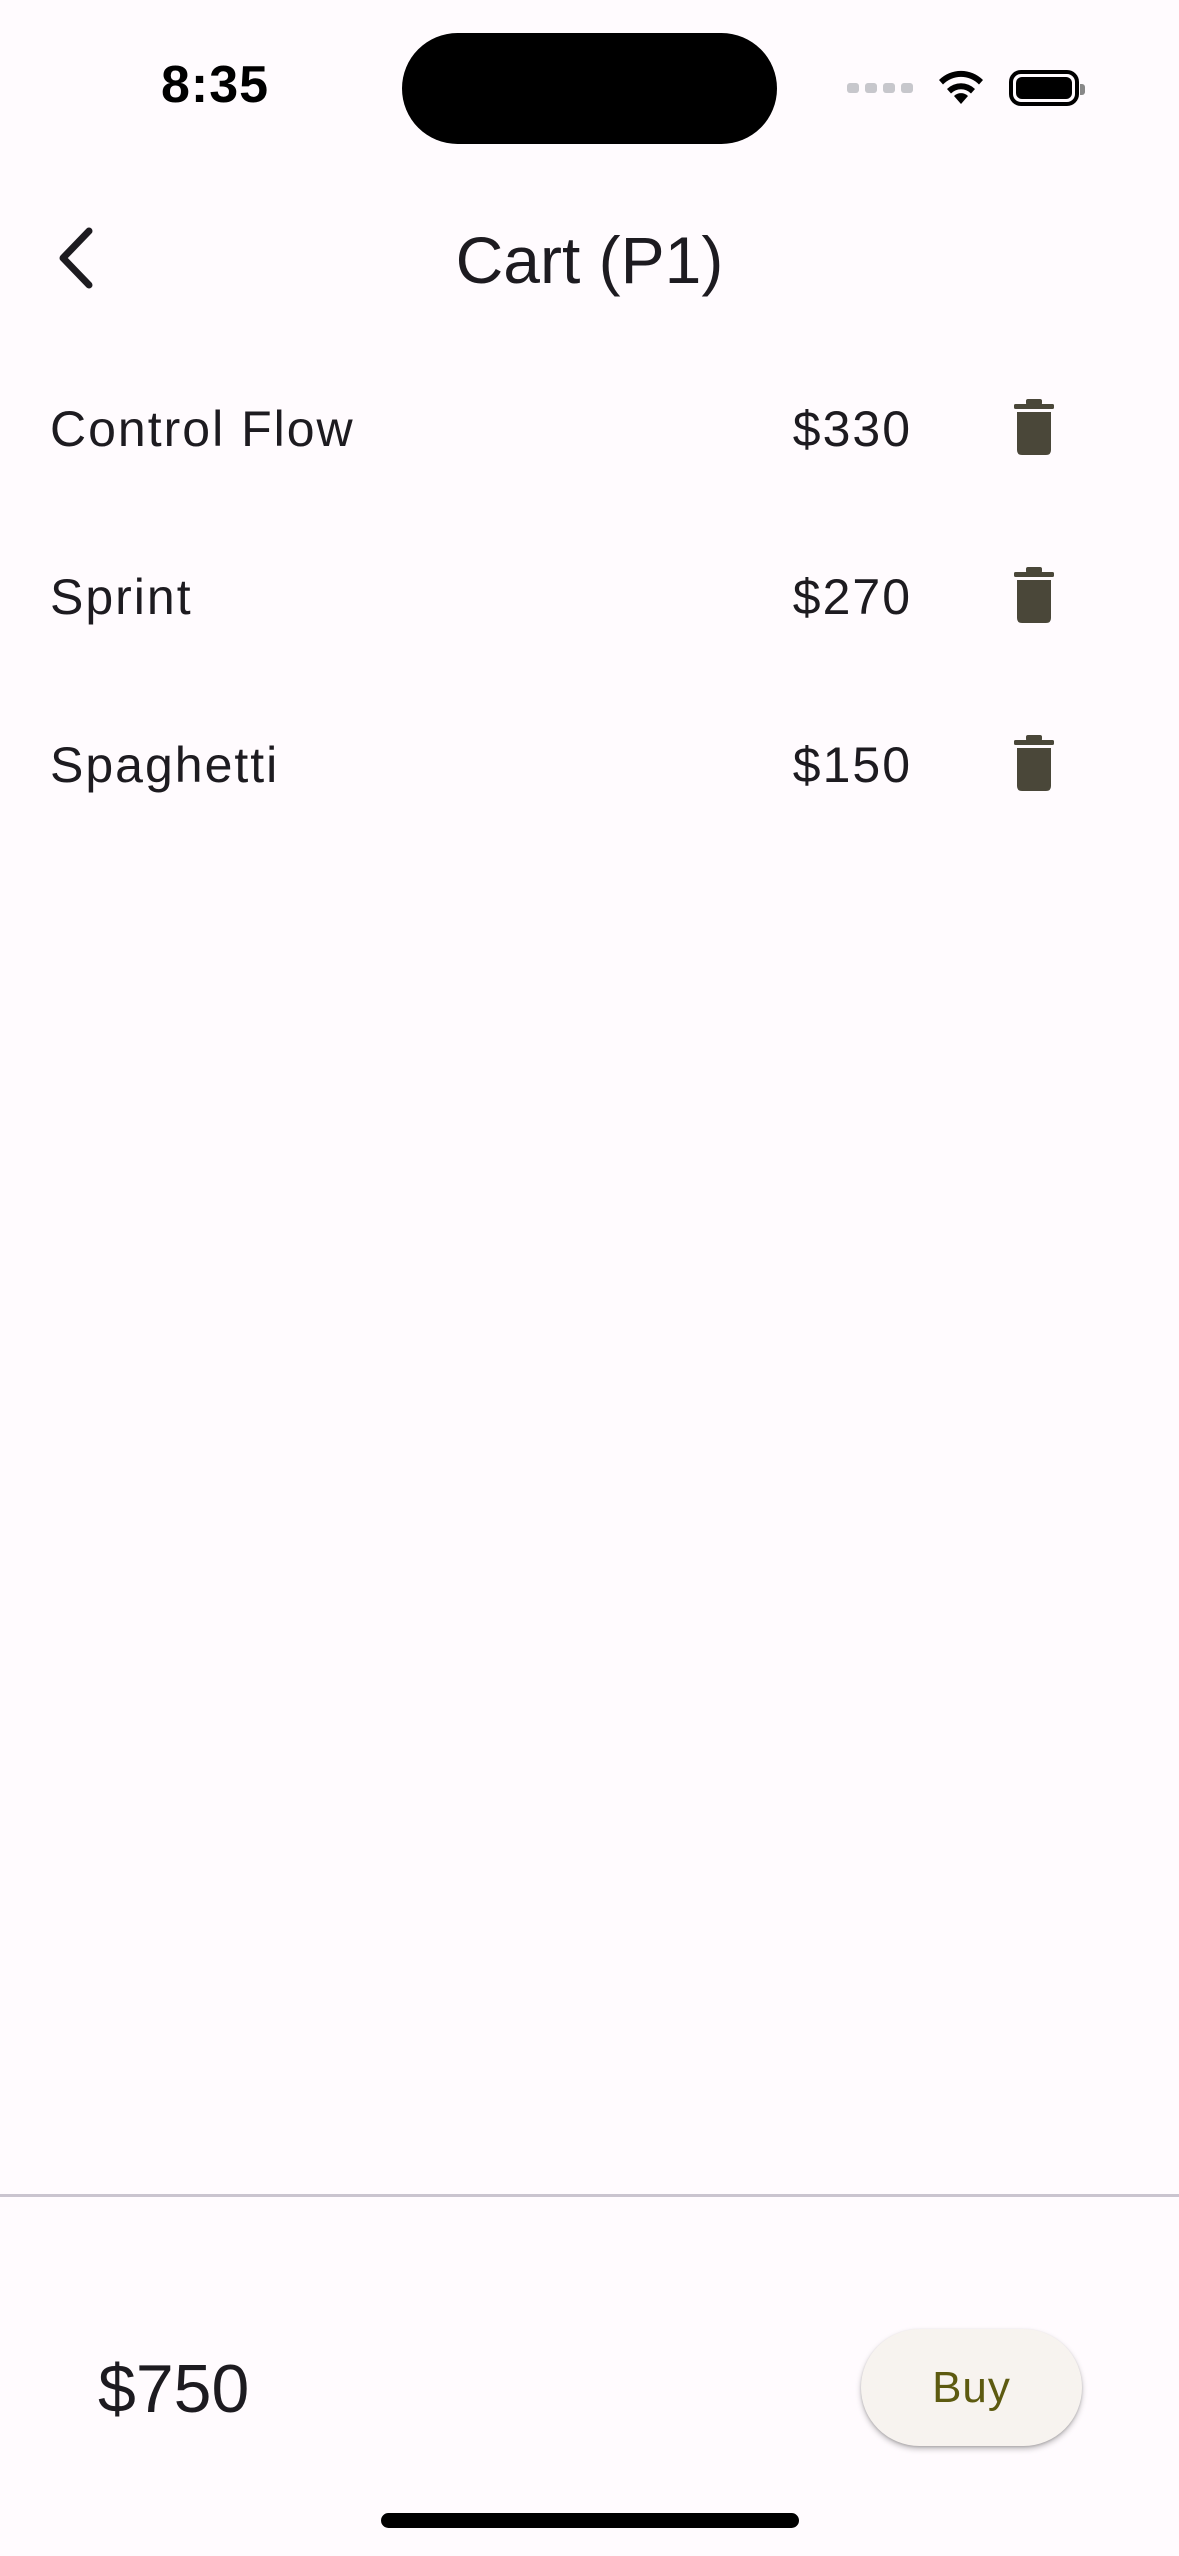 Image resolution: width=1179 pixels, height=2556 pixels. I want to click on buy-button: Buy, so click(971, 2387).